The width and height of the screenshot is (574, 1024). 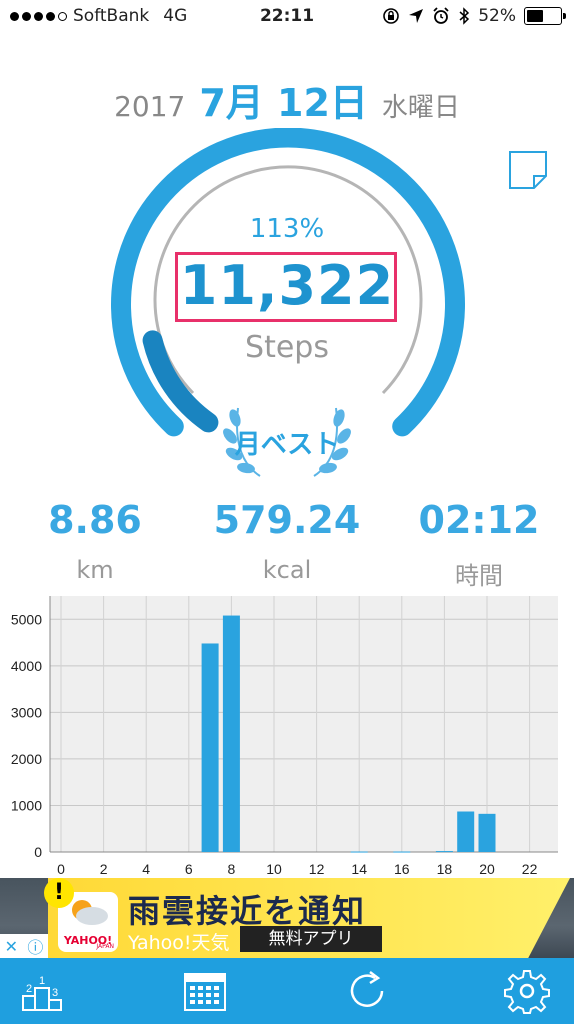 What do you see at coordinates (287, 347) in the screenshot?
I see `steps-label: Steps` at bounding box center [287, 347].